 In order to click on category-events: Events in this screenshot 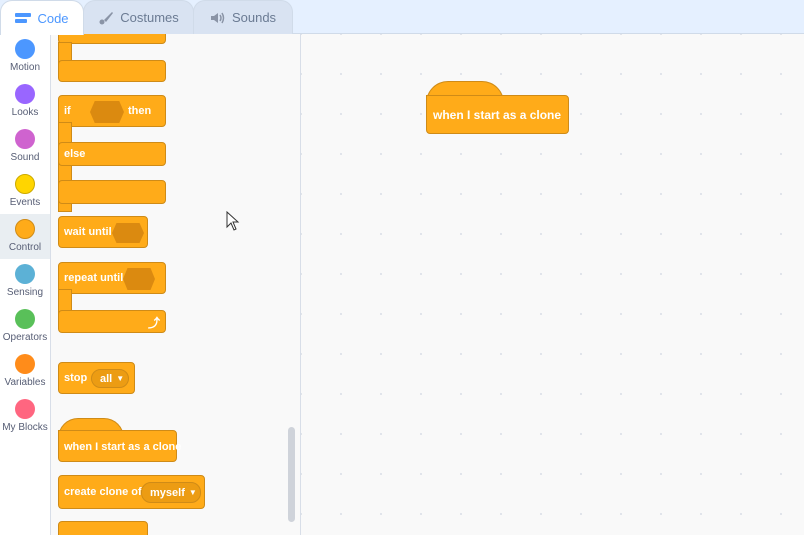, I will do `click(25, 191)`.